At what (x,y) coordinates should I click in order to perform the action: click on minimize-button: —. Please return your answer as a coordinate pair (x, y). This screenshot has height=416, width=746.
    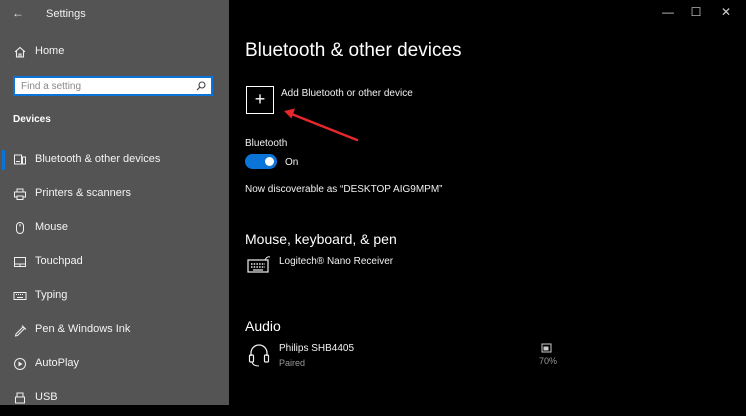
    Looking at the image, I should click on (668, 12).